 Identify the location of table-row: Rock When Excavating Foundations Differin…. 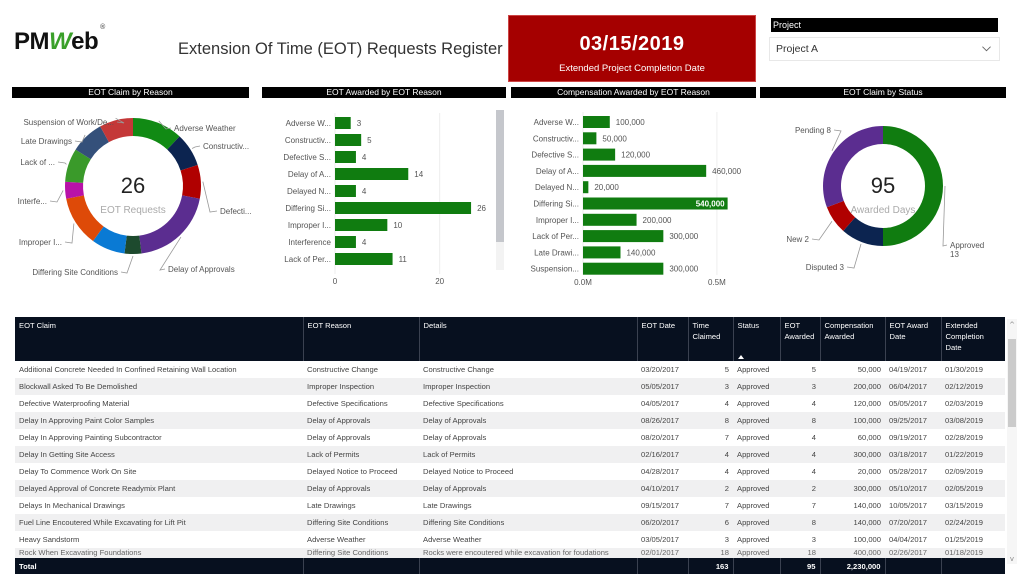
(510, 553).